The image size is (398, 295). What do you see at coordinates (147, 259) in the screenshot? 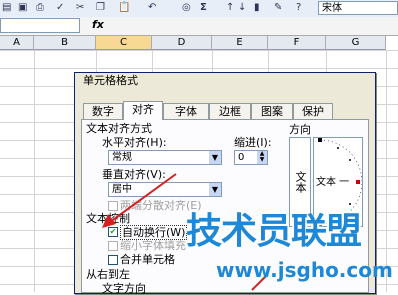
I see `merge-cells-label: 合并单元格` at bounding box center [147, 259].